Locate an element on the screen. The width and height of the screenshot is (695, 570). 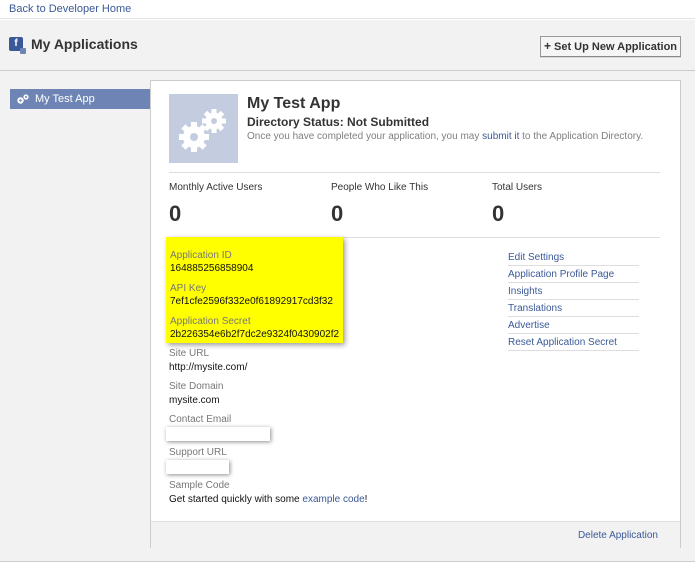
example-code-link: example code is located at coordinates (333, 499).